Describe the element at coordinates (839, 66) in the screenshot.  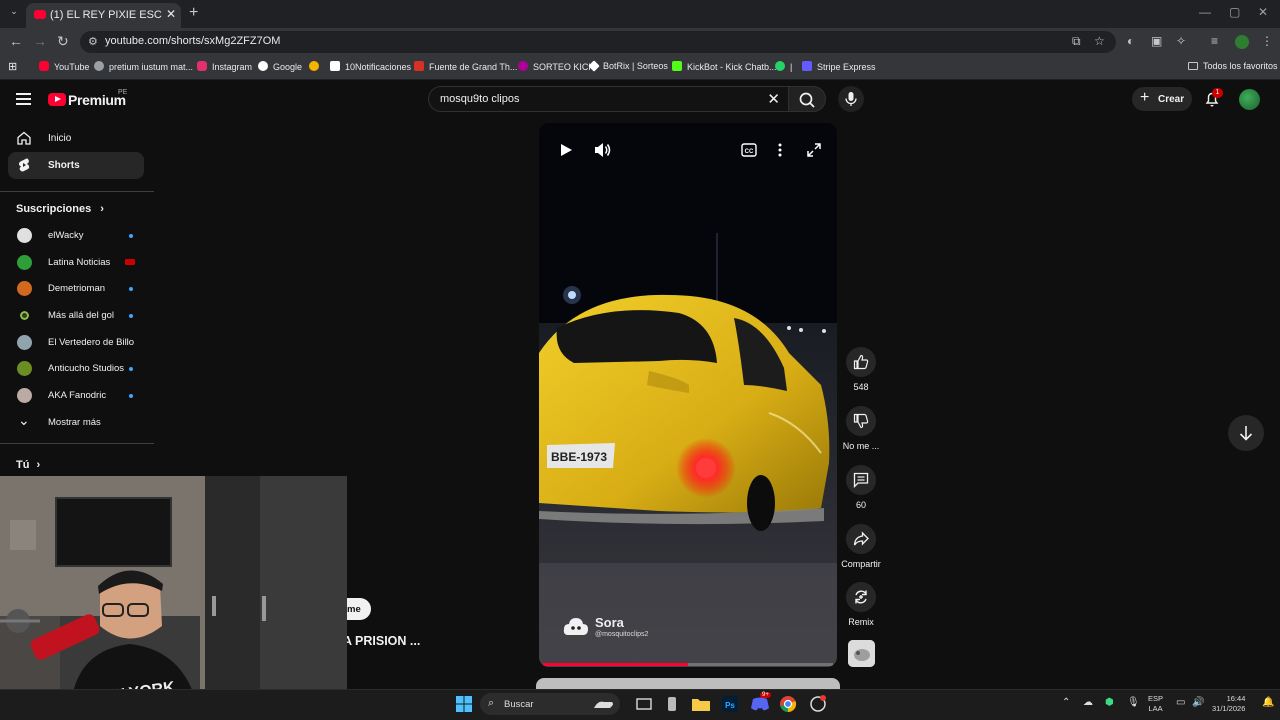
I see `bookmark-stripe: Stripe Express` at that location.